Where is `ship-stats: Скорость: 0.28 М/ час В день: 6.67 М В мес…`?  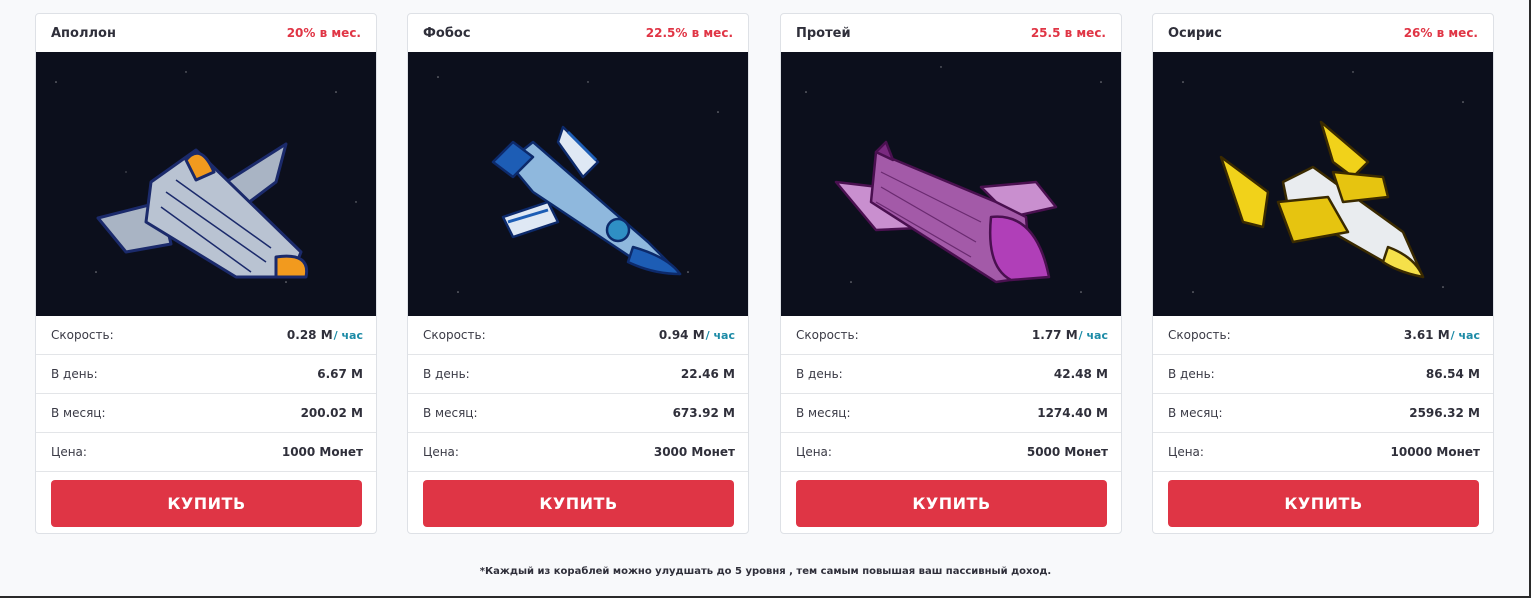
ship-stats: Скорость: 0.28 М/ час В день: 6.67 М В мес… is located at coordinates (206, 394).